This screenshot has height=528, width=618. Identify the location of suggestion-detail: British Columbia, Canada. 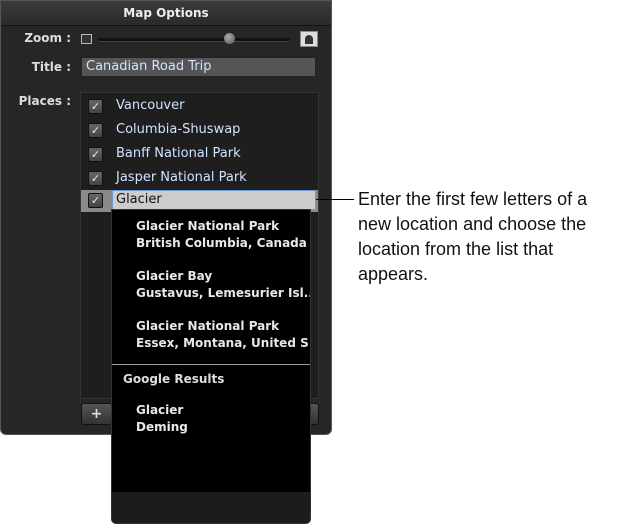
(221, 243).